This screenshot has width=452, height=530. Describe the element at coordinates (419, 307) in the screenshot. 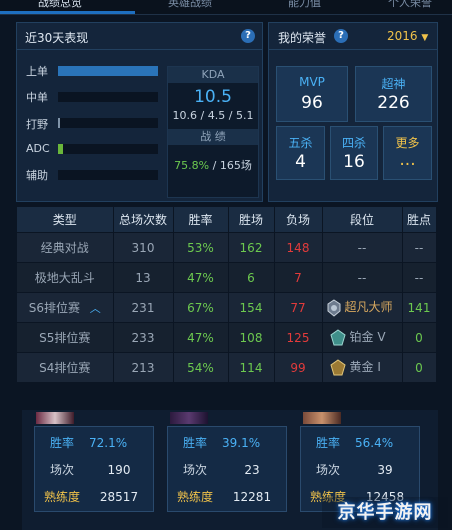

I see `cell-points: 141` at that location.